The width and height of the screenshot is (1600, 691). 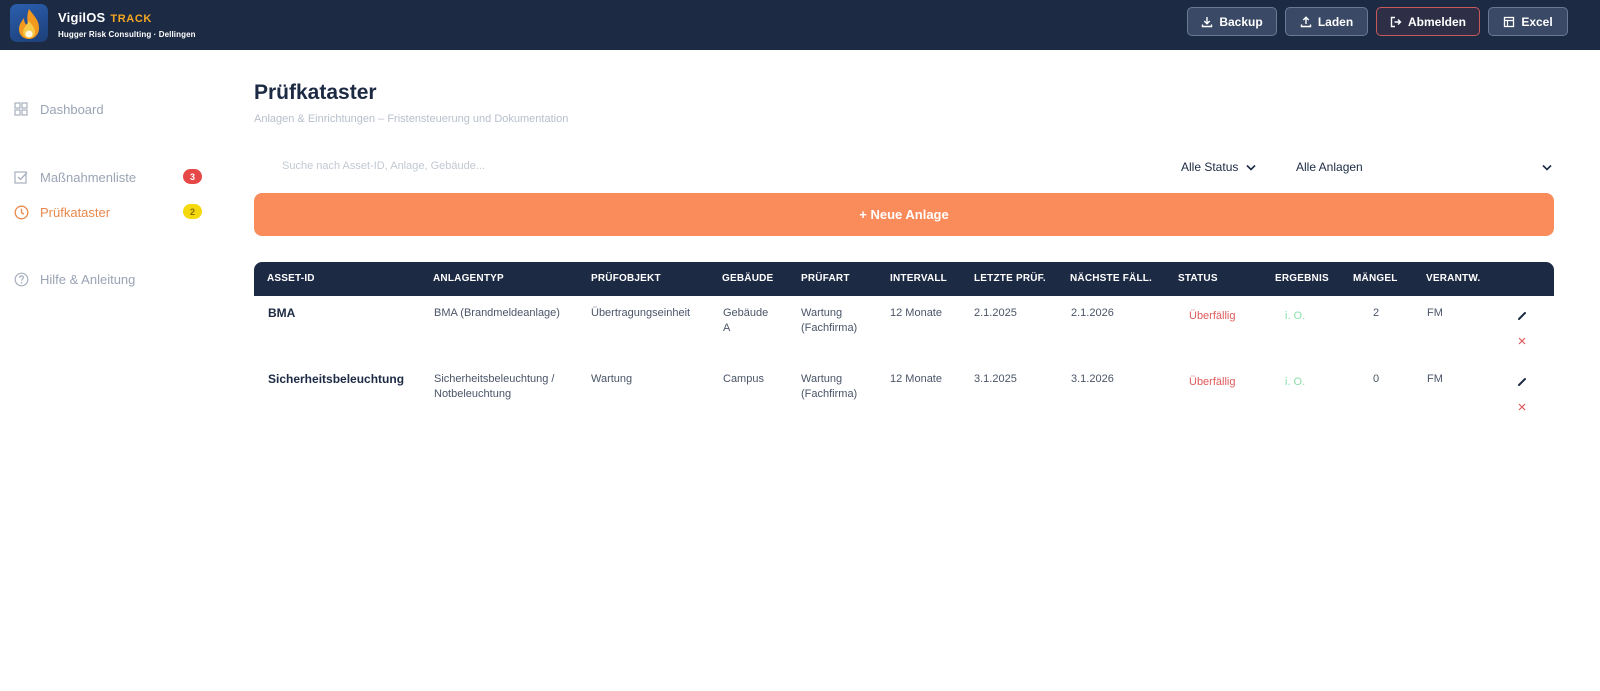 I want to click on grid-icon, so click(x=21, y=109).